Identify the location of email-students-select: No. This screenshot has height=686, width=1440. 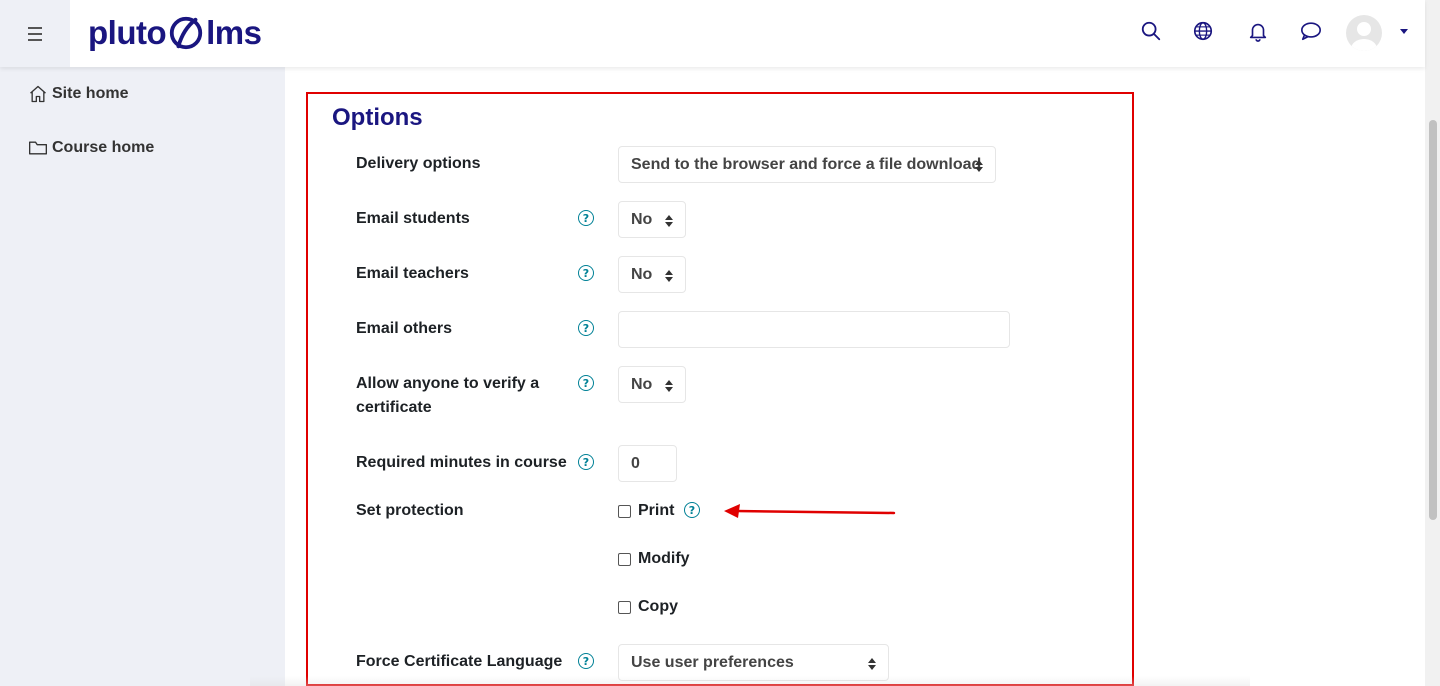
(652, 219).